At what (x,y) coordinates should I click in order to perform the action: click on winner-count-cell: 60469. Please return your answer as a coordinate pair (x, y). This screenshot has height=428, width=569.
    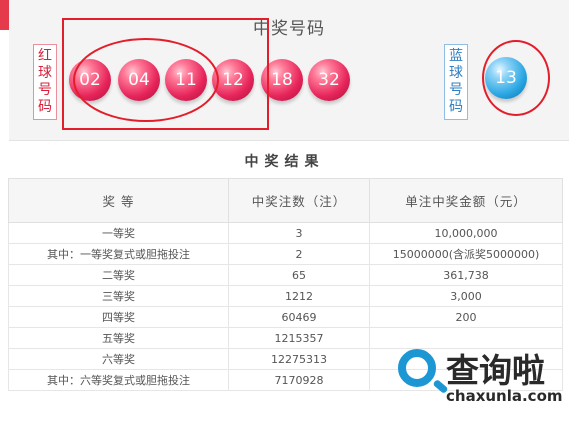
    Looking at the image, I should click on (299, 317).